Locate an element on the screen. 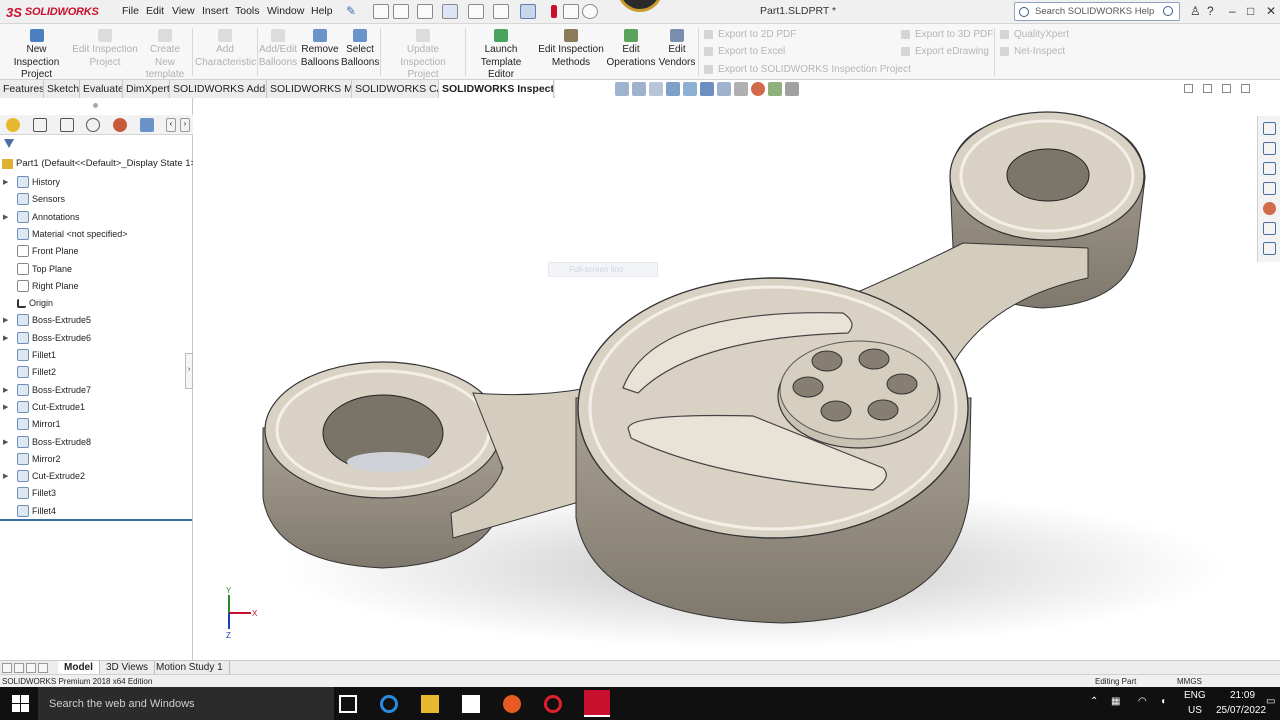 Image resolution: width=1280 pixels, height=720 pixels. tree-item: Mirror1 is located at coordinates (96, 424).